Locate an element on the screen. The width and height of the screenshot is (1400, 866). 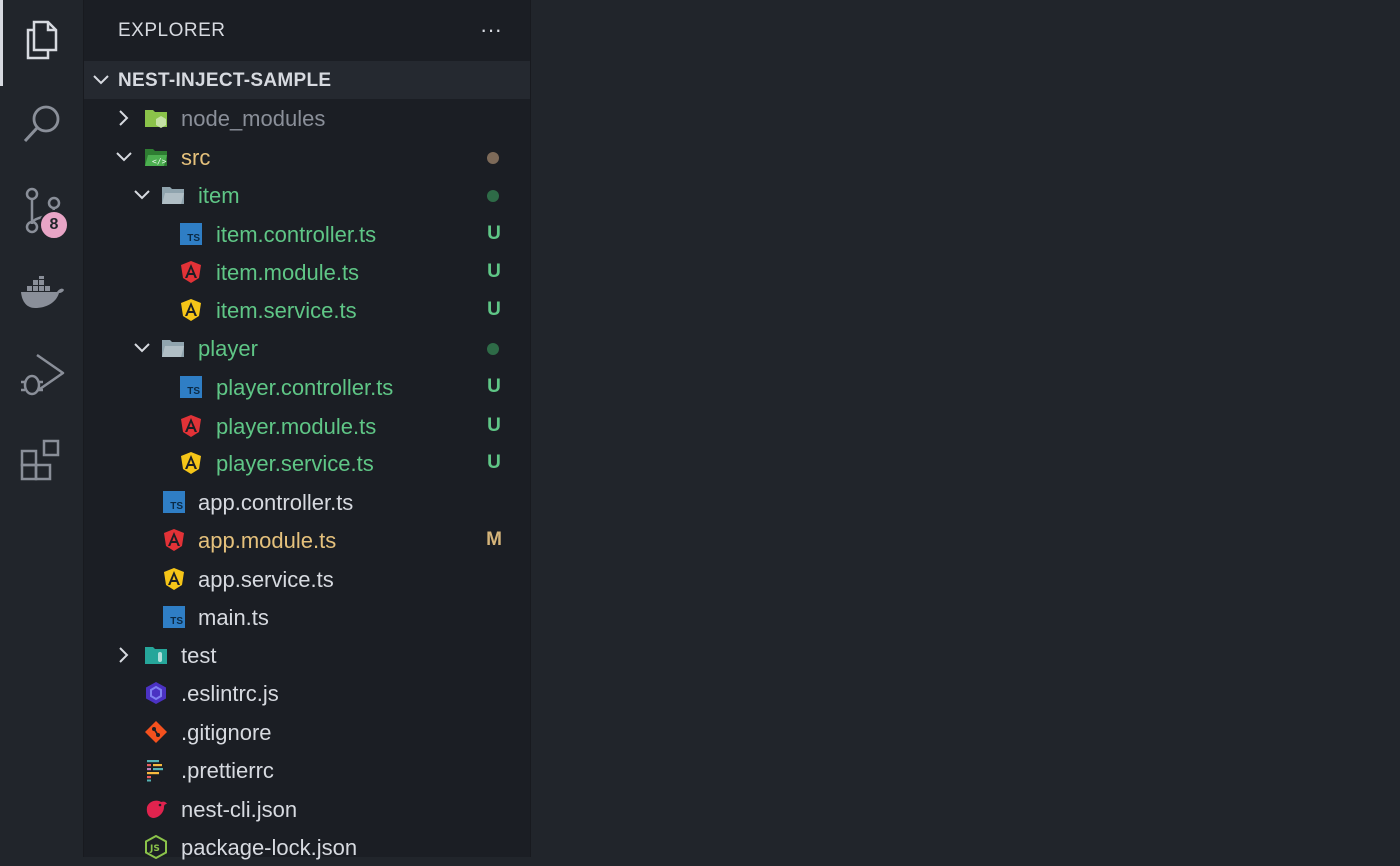
git-status-modified: M is located at coordinates (494, 539).